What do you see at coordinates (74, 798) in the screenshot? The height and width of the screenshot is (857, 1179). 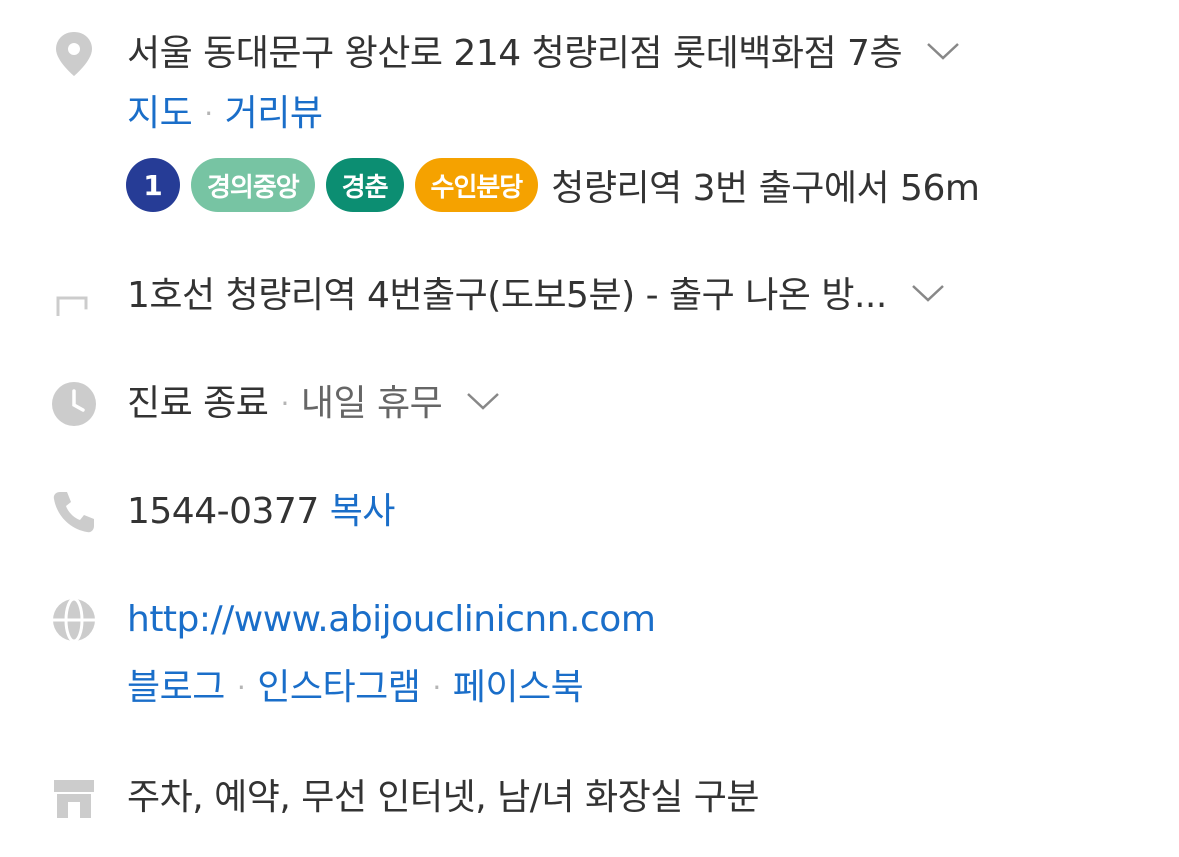 I see `store-icon` at bounding box center [74, 798].